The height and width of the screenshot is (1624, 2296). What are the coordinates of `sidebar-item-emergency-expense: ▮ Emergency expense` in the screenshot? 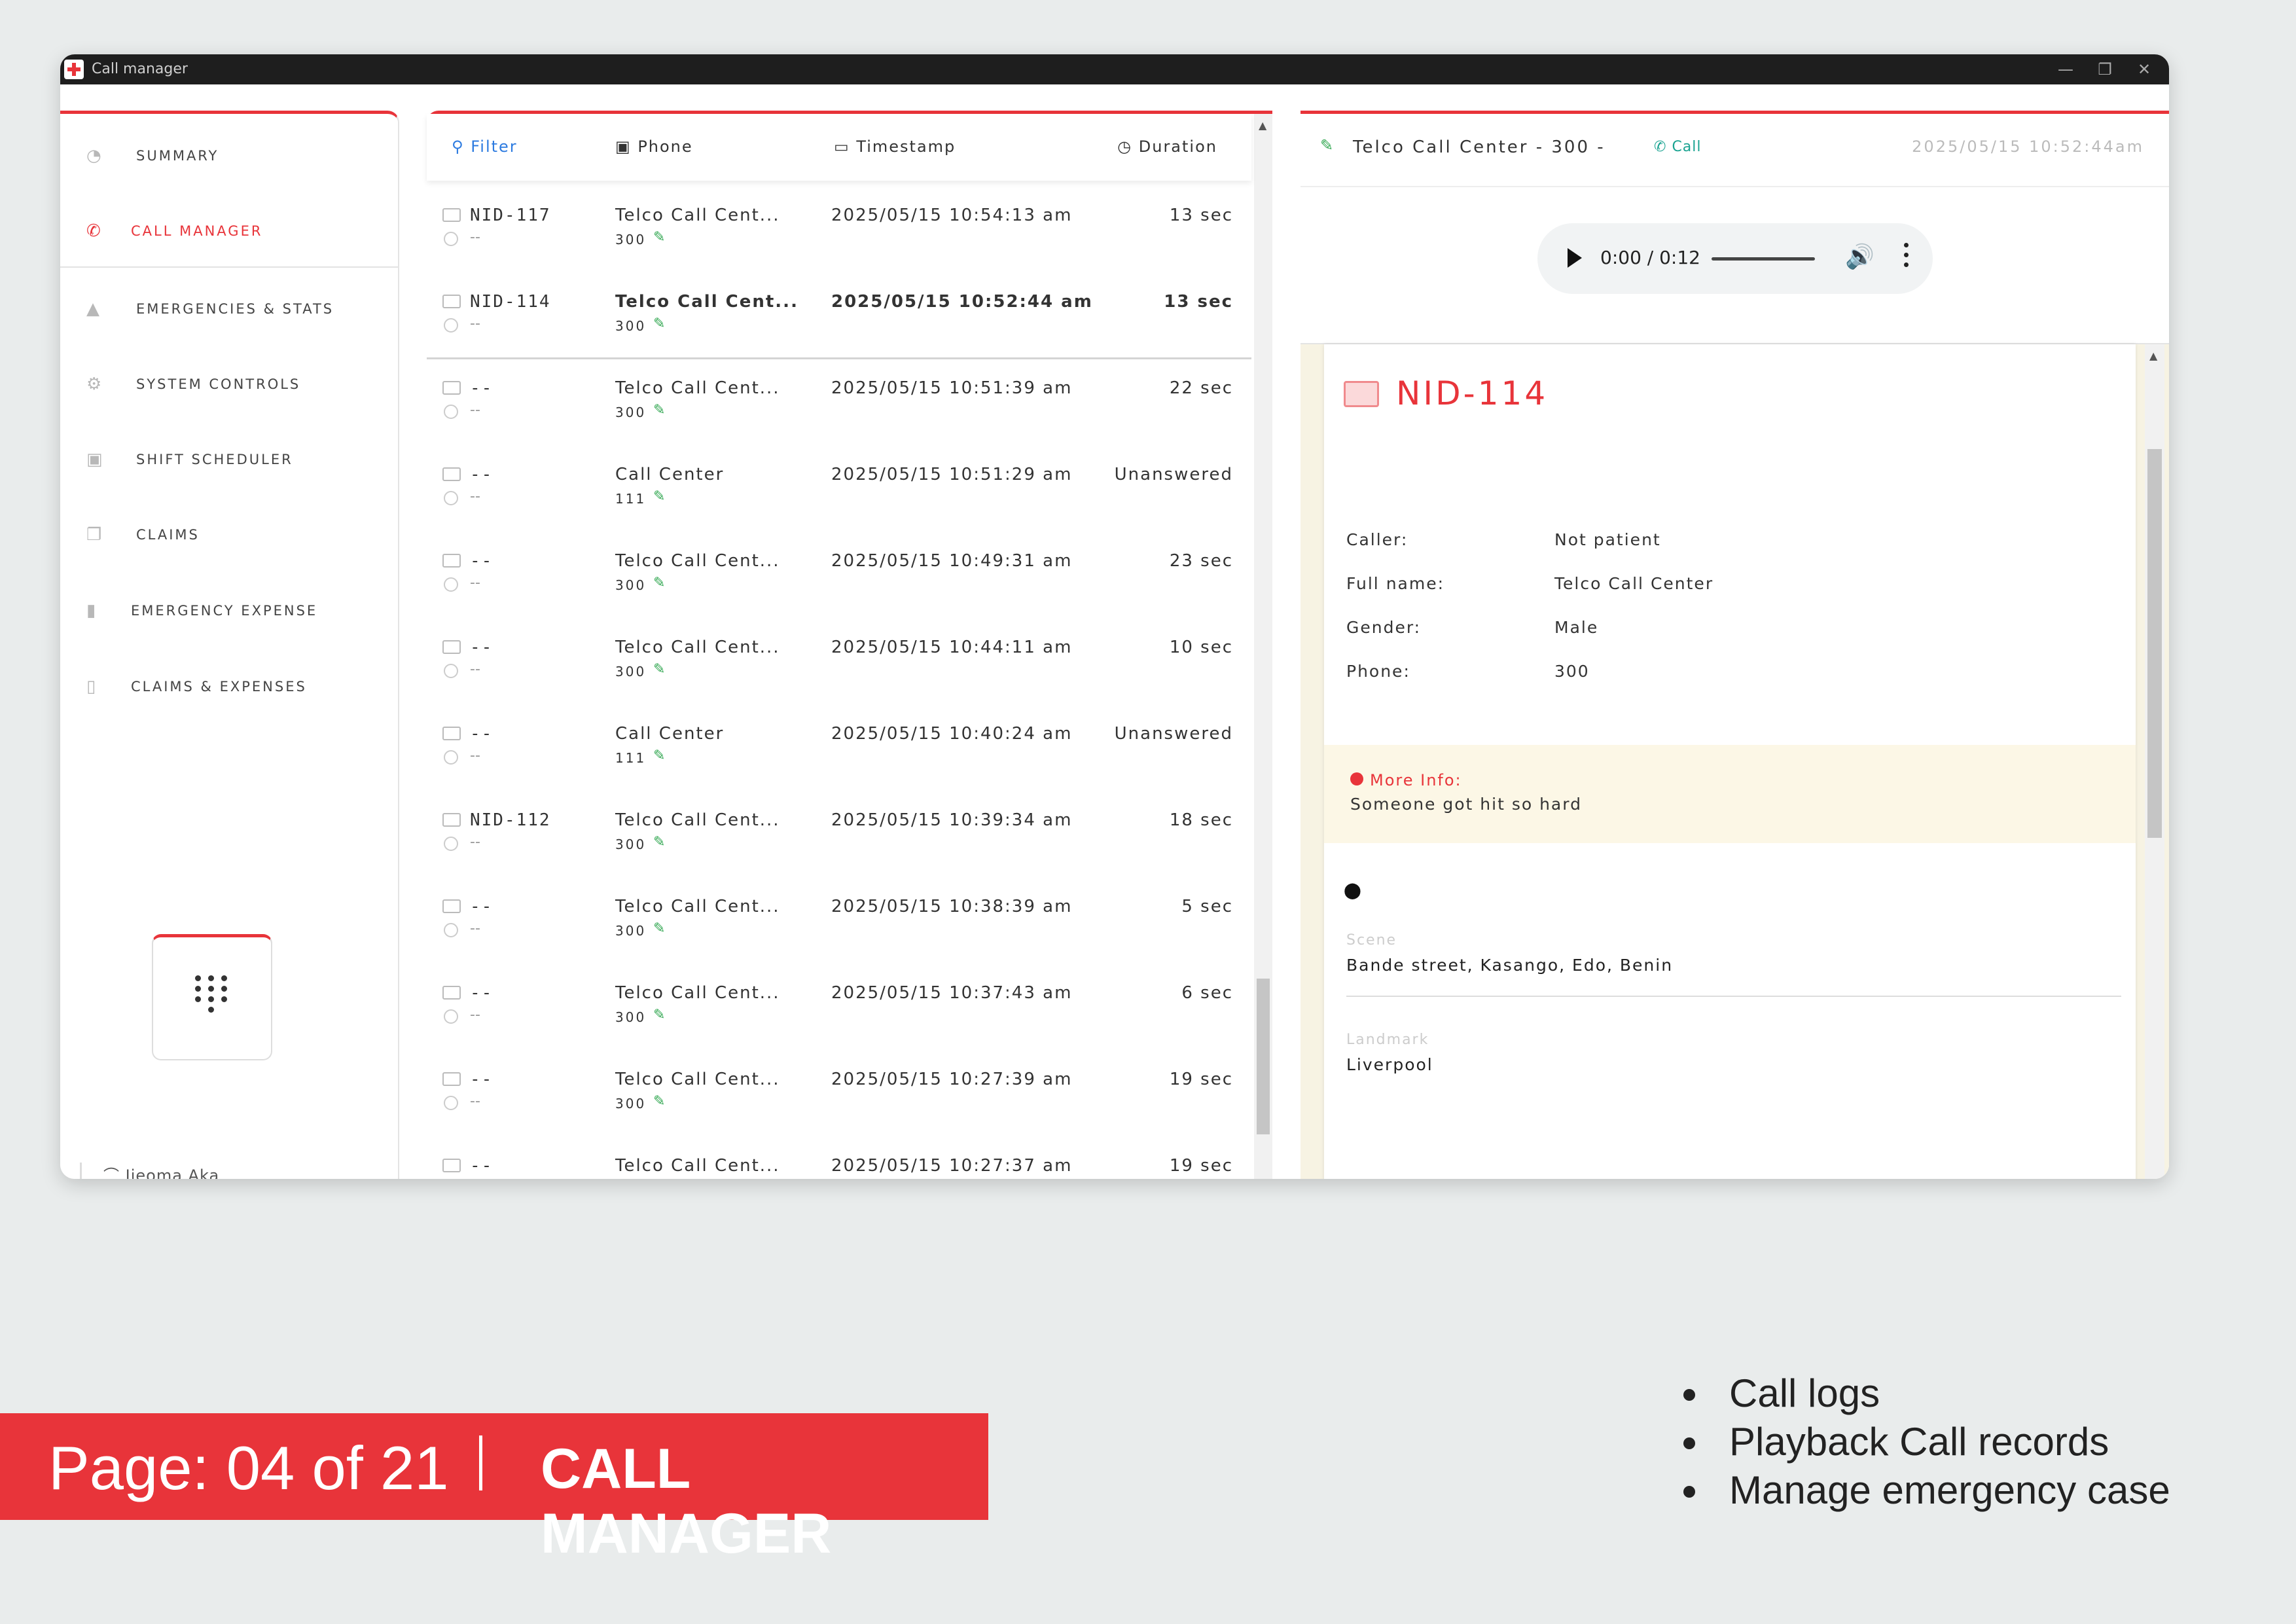 It's located at (229, 611).